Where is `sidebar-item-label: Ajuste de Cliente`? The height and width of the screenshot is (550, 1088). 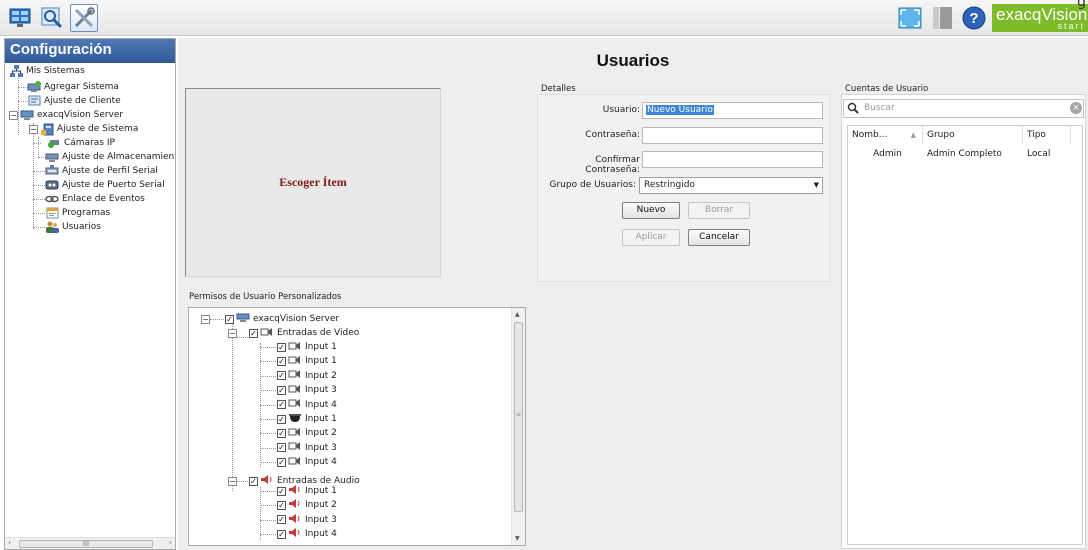
sidebar-item-label: Ajuste de Cliente is located at coordinates (82, 101).